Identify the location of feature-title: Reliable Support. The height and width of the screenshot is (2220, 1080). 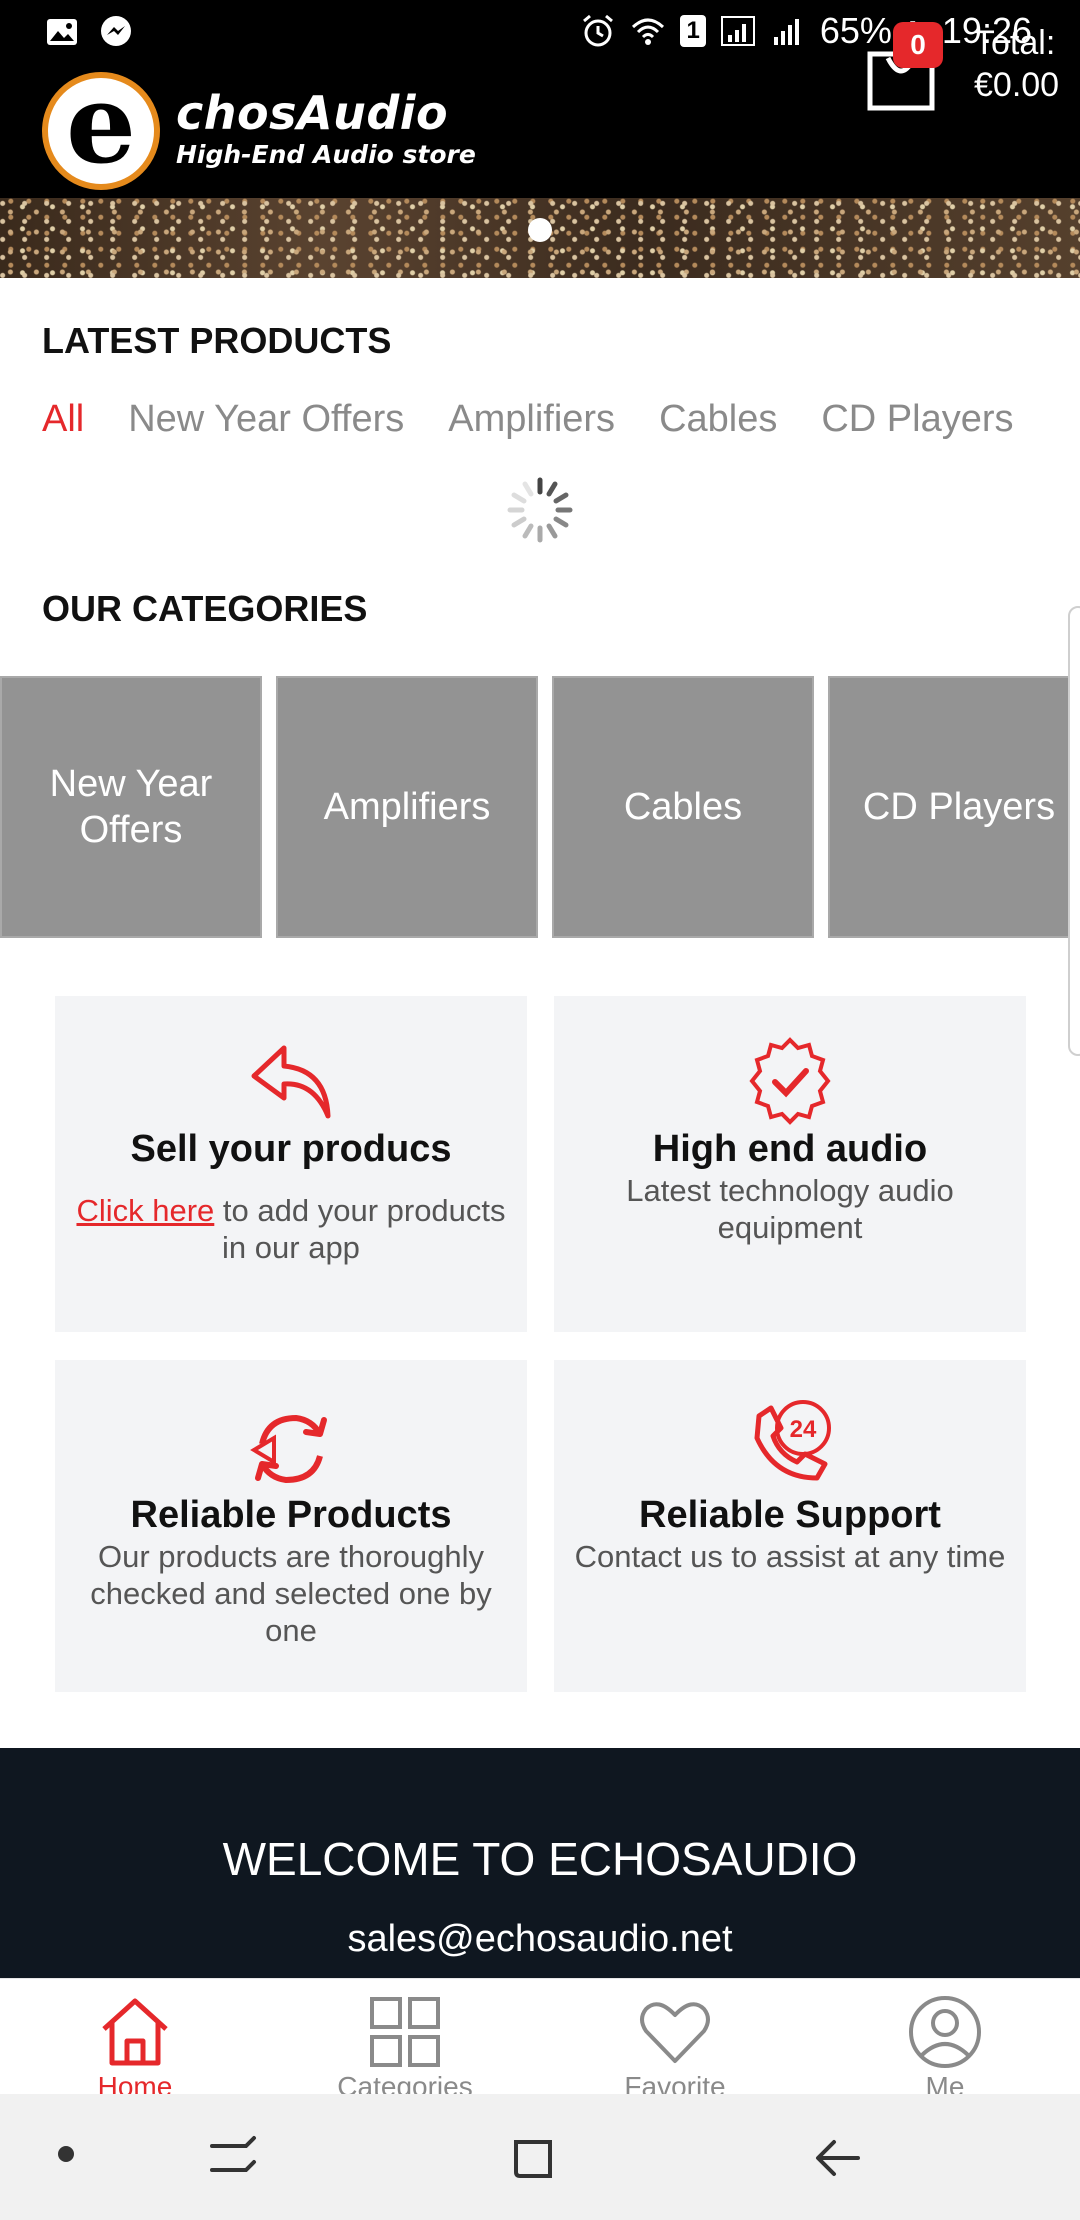
(790, 1515).